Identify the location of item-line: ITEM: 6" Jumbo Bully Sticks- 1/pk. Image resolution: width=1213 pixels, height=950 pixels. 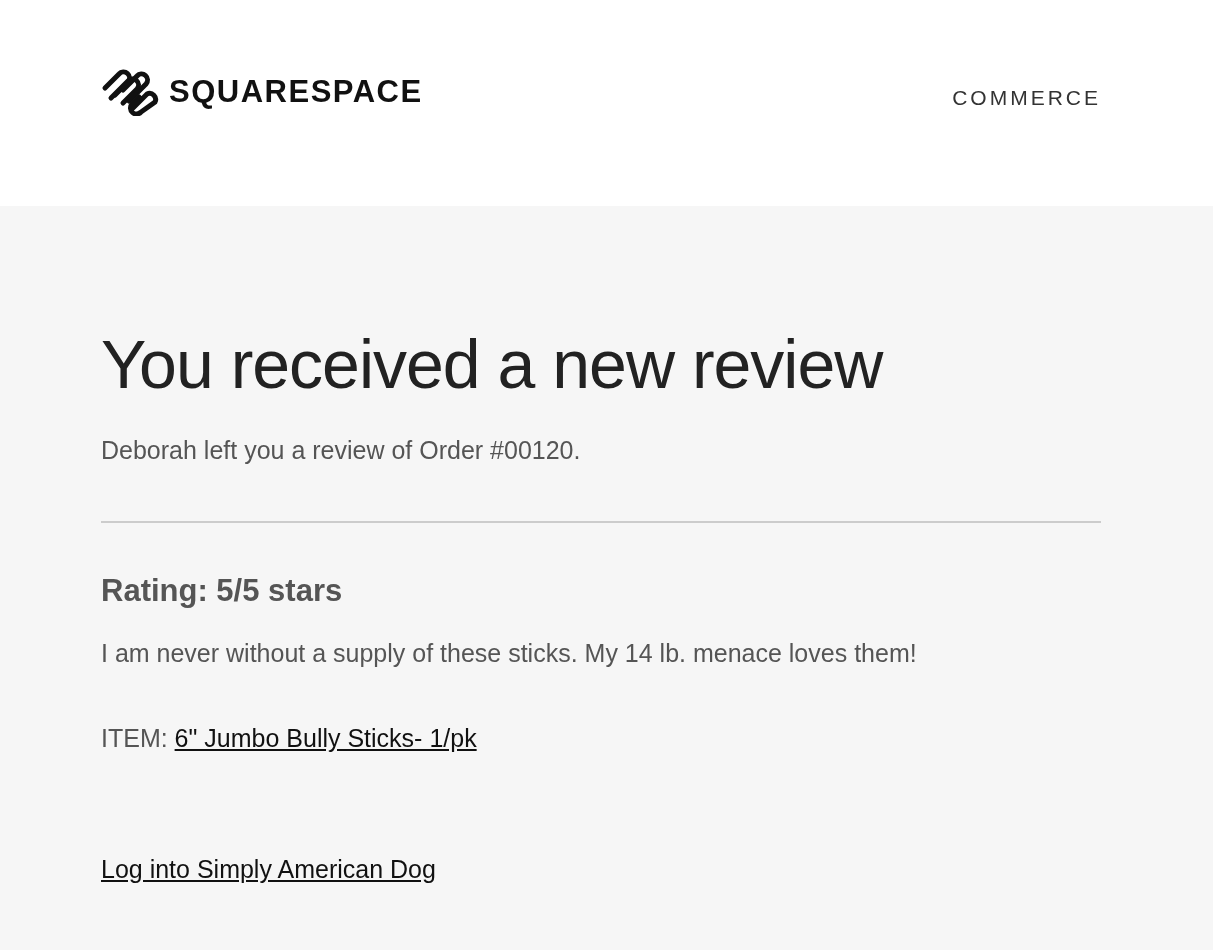
(289, 738).